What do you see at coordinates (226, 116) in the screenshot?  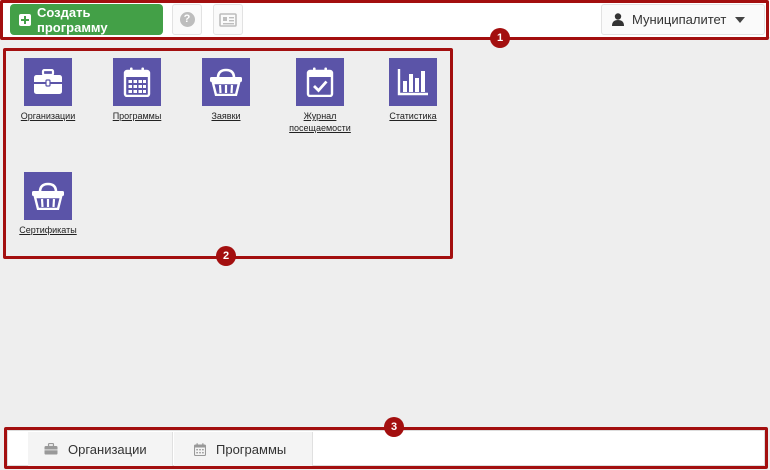 I see `tile-label: Заявки` at bounding box center [226, 116].